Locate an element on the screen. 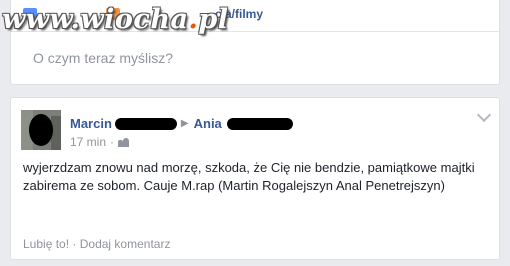 The image size is (510, 266). avatar is located at coordinates (41, 130).